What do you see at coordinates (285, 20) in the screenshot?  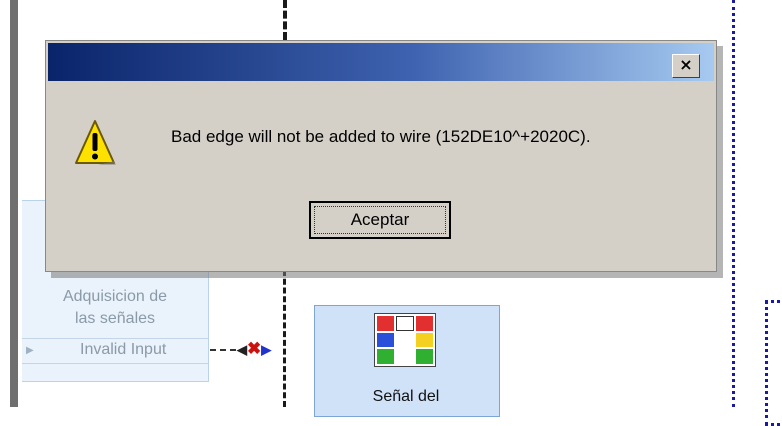 I see `dashed-wire-top` at bounding box center [285, 20].